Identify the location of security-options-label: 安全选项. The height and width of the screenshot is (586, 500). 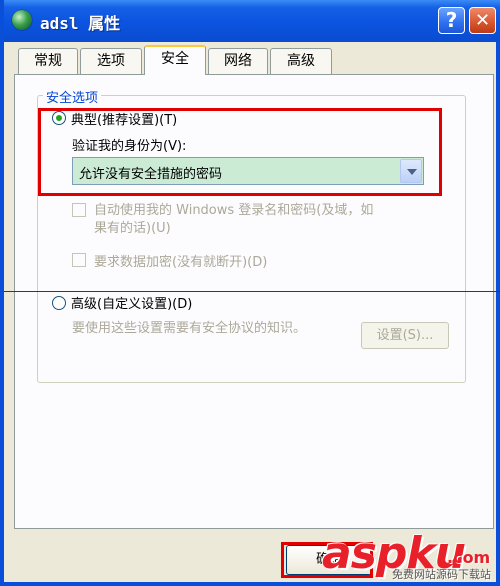
(72, 96).